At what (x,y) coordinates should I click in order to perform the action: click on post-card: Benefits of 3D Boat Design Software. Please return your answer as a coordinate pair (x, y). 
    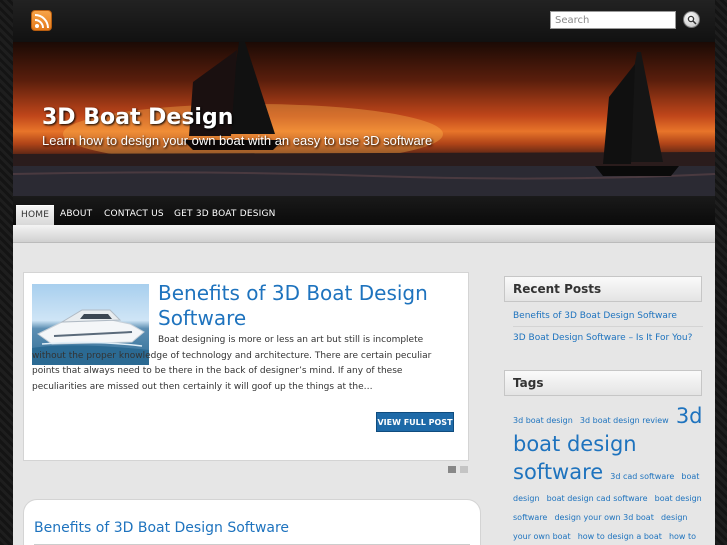
    Looking at the image, I should click on (252, 522).